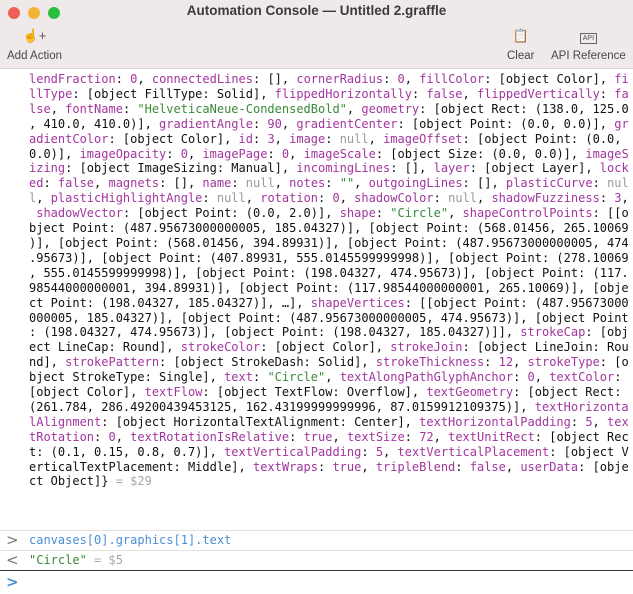 This screenshot has height=594, width=633. Describe the element at coordinates (90, 481) in the screenshot. I see `output-line: ct Object]} = $29` at that location.